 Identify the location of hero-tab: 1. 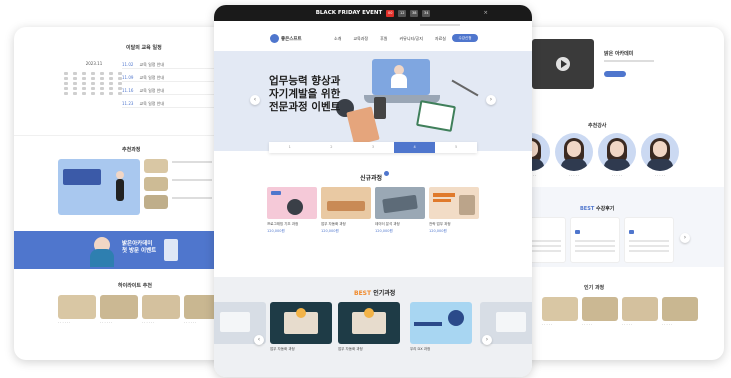
(290, 147).